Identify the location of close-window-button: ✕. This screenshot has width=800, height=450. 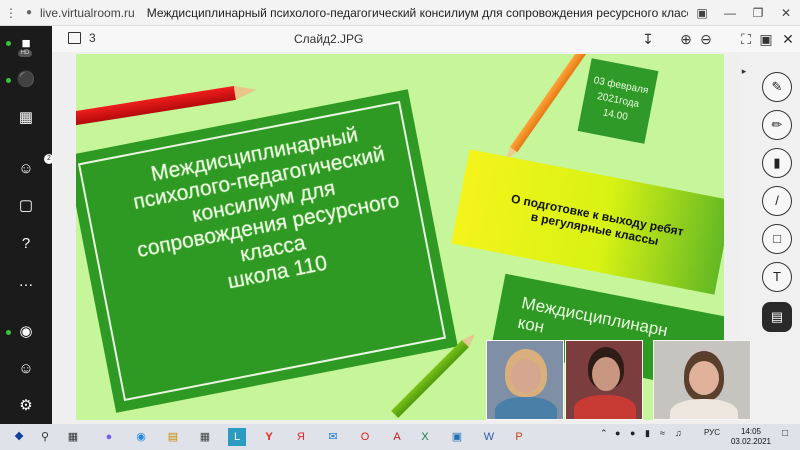
(786, 13).